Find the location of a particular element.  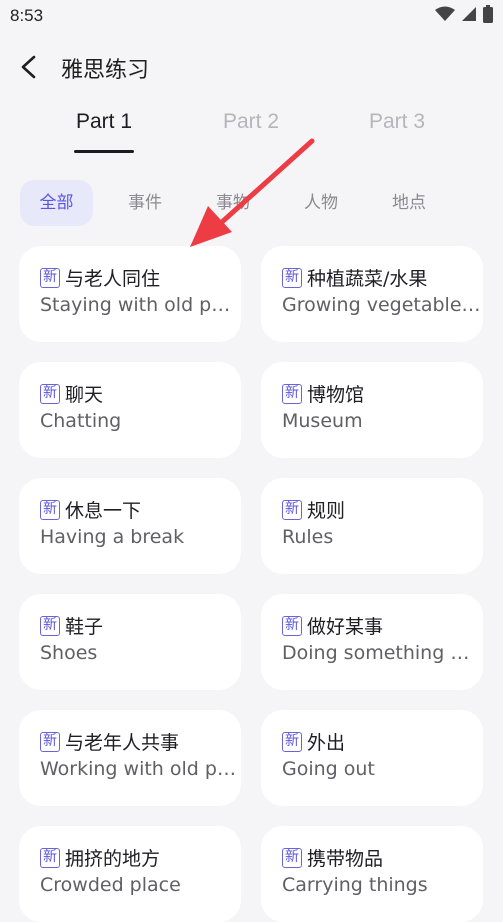

card-title-row: 新 与老年人共事 is located at coordinates (109, 741).